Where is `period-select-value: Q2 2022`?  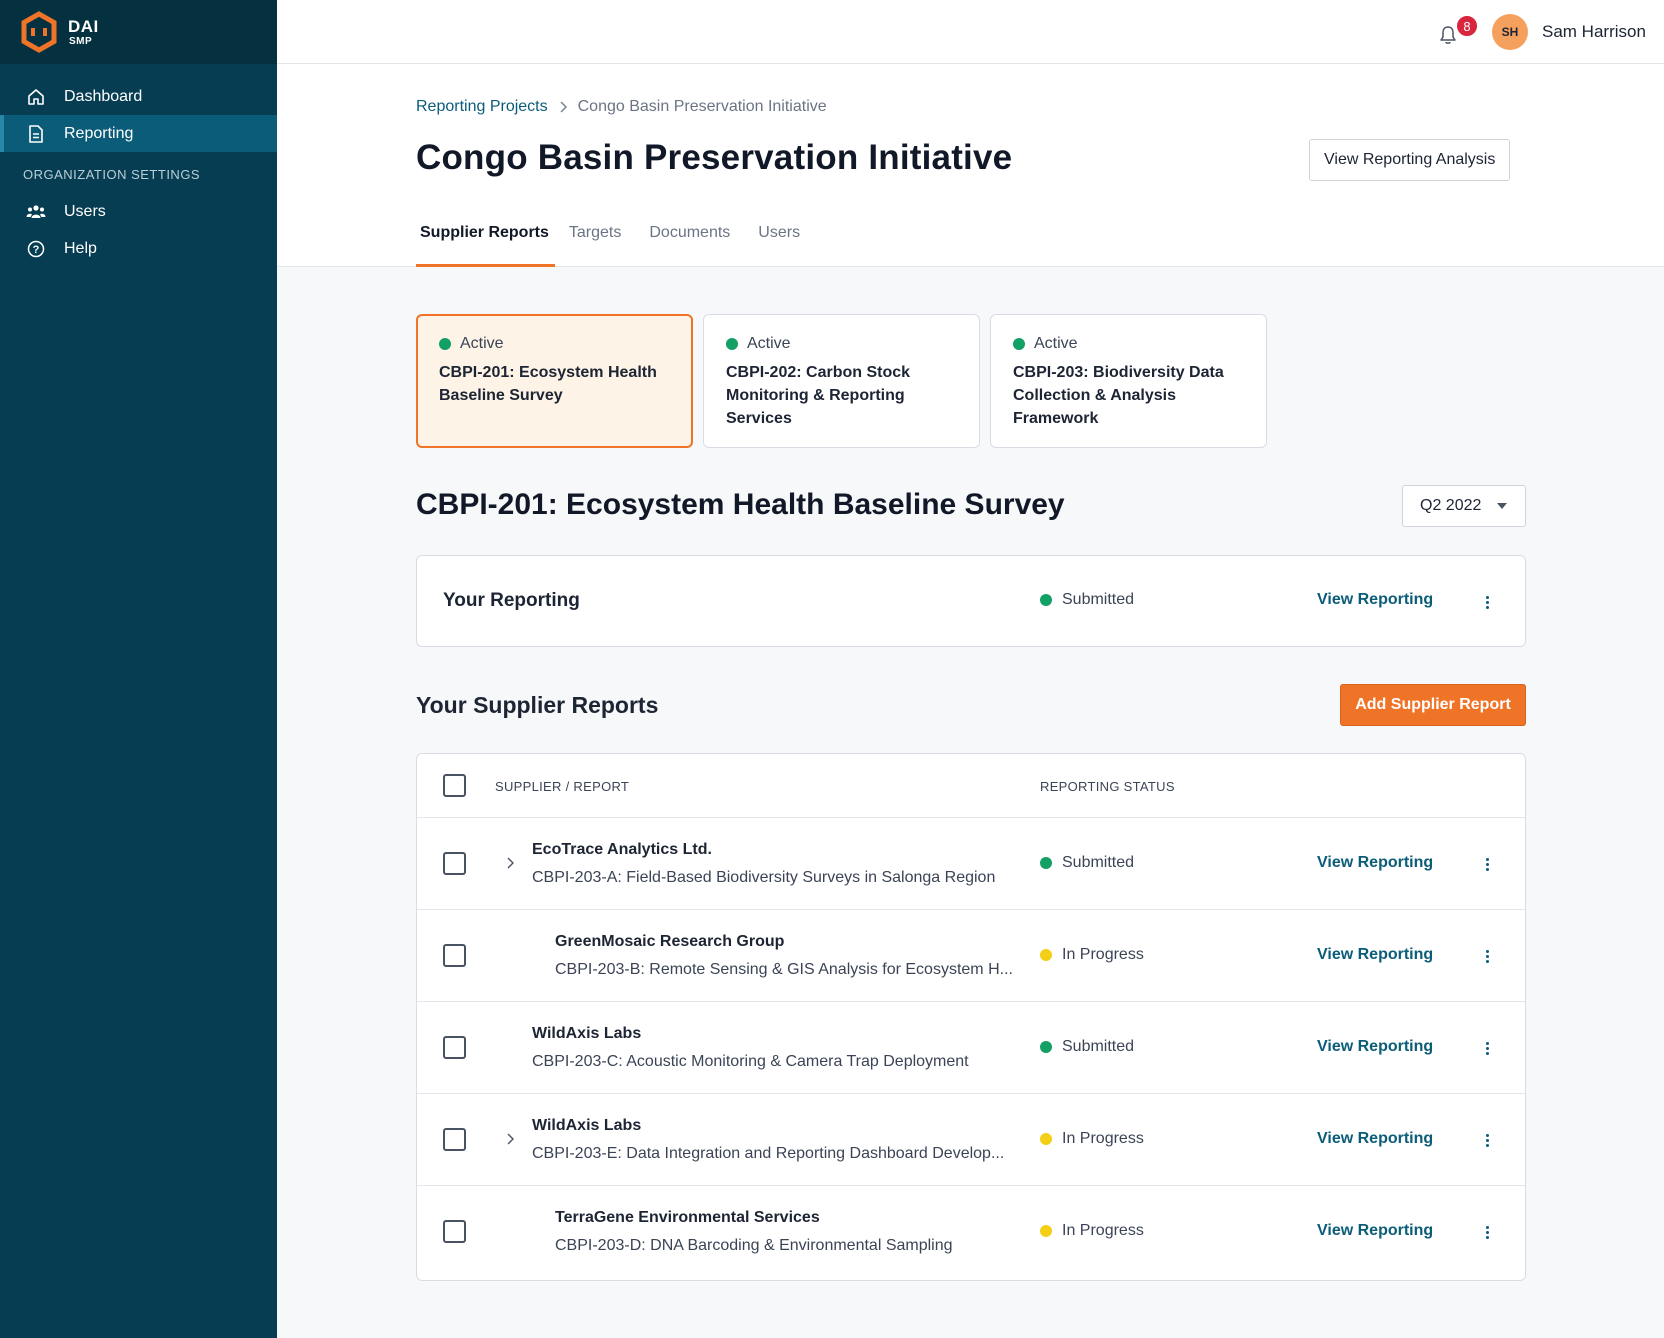 period-select-value: Q2 2022 is located at coordinates (1451, 505).